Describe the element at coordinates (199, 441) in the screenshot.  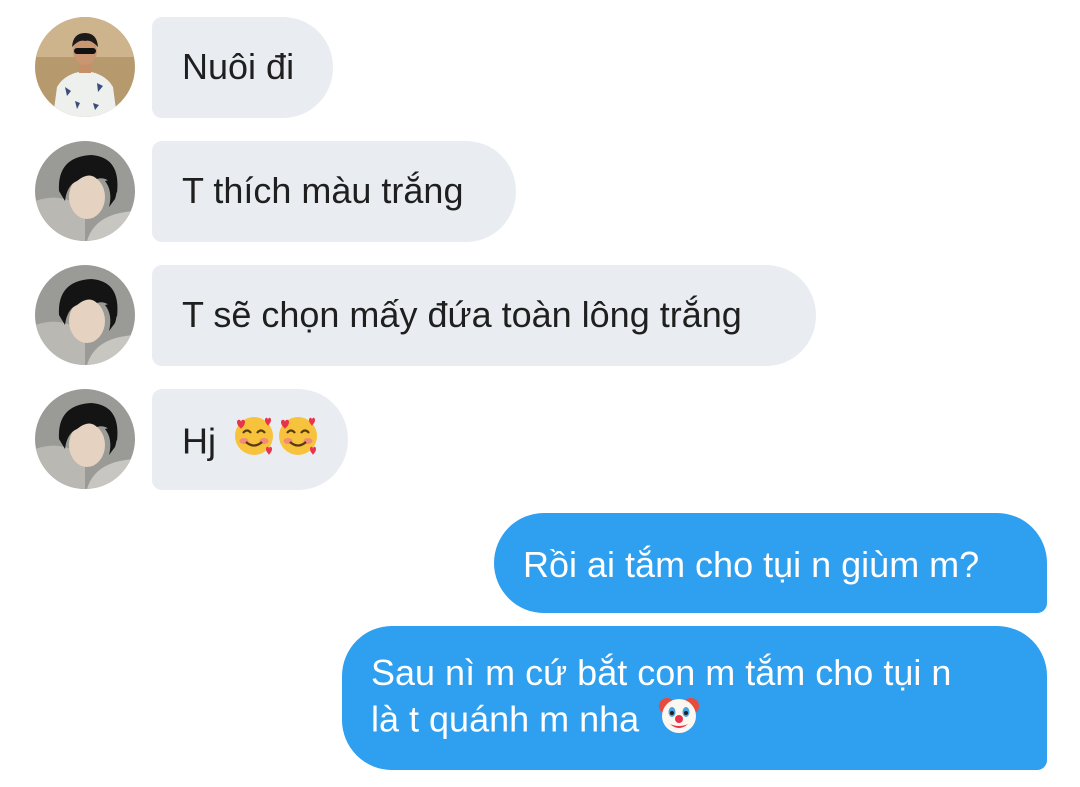
I see `message-text: Hj` at that location.